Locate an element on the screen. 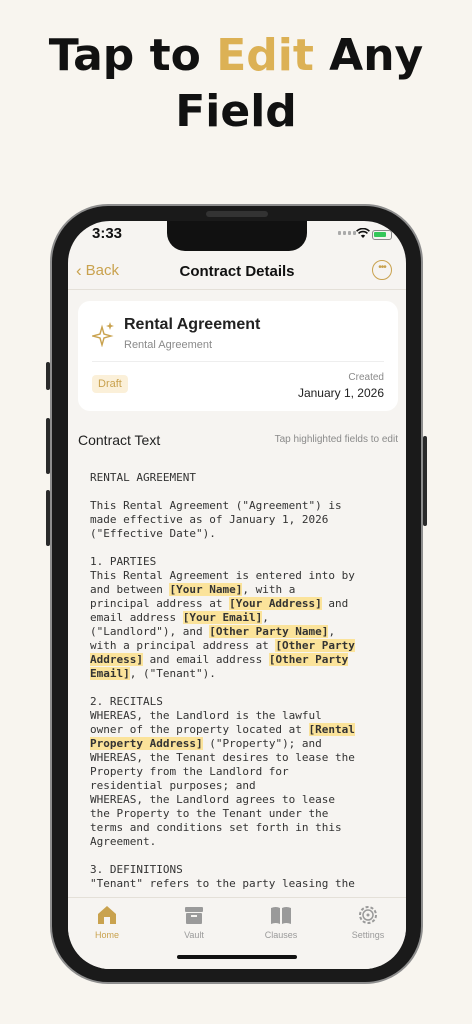 The width and height of the screenshot is (472, 1024). tab-label: Home is located at coordinates (106, 935).